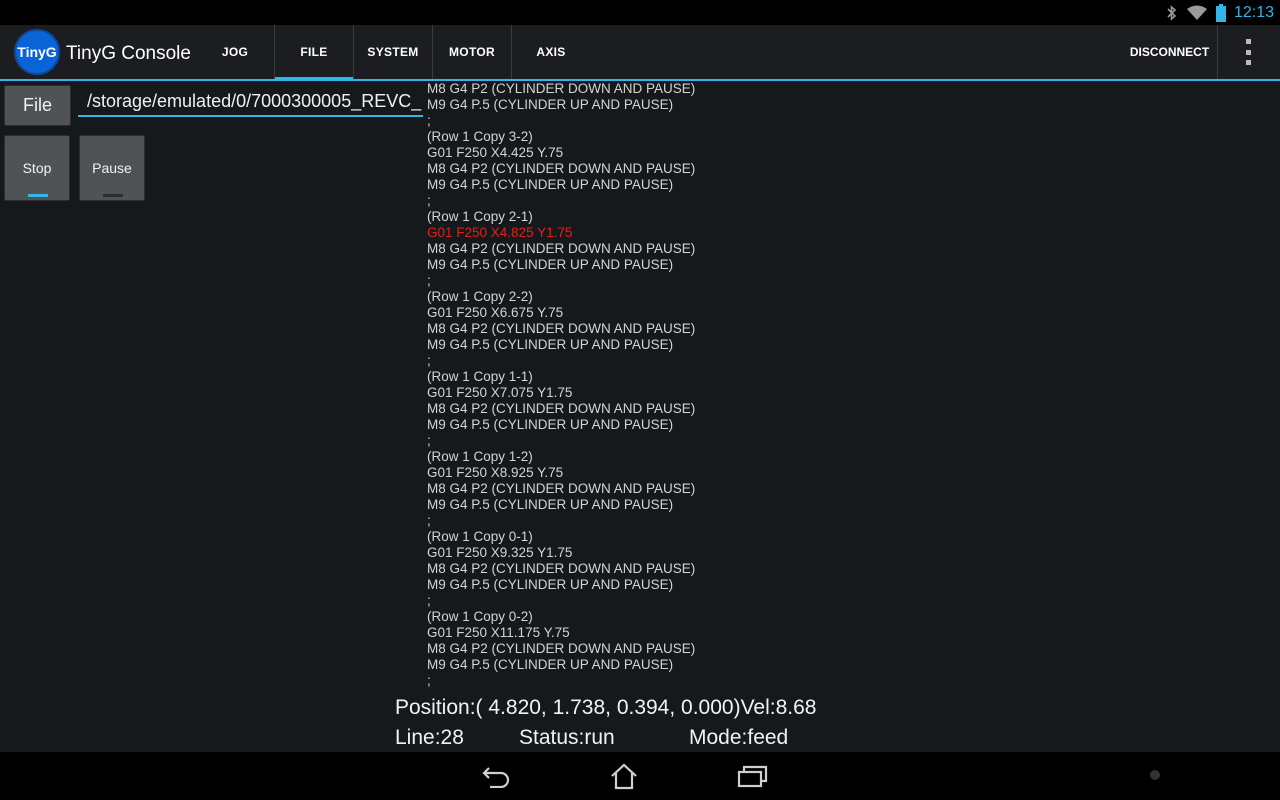 The image size is (1280, 800). I want to click on tab-axis: AXIS, so click(550, 52).